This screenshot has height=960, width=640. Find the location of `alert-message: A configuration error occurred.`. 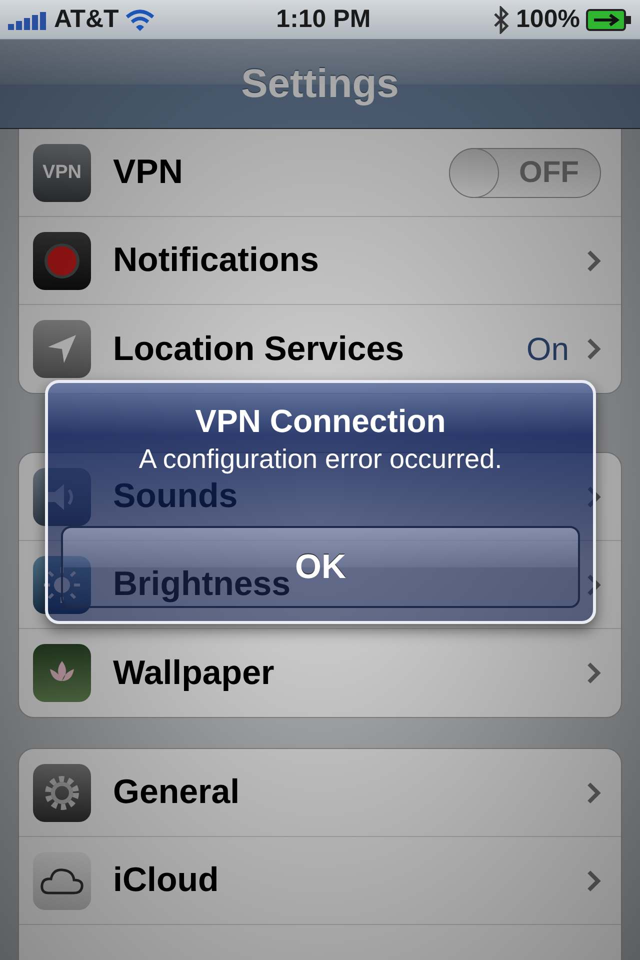

alert-message: A configuration error occurred. is located at coordinates (320, 459).